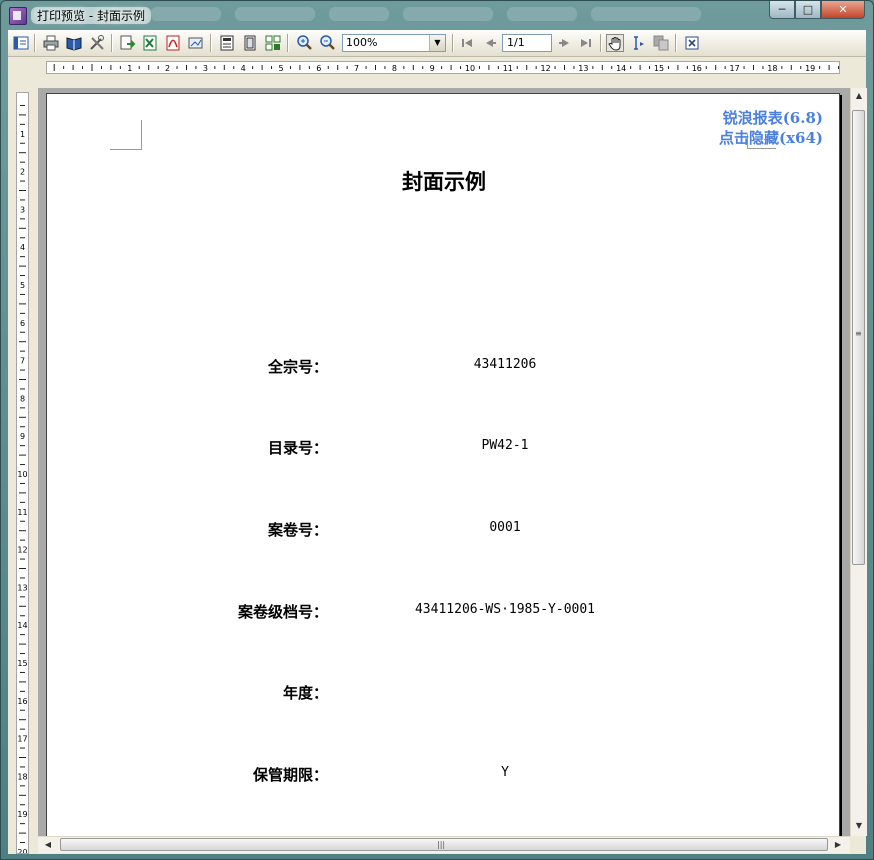 This screenshot has height=860, width=874. I want to click on field-value: Y, so click(505, 772).